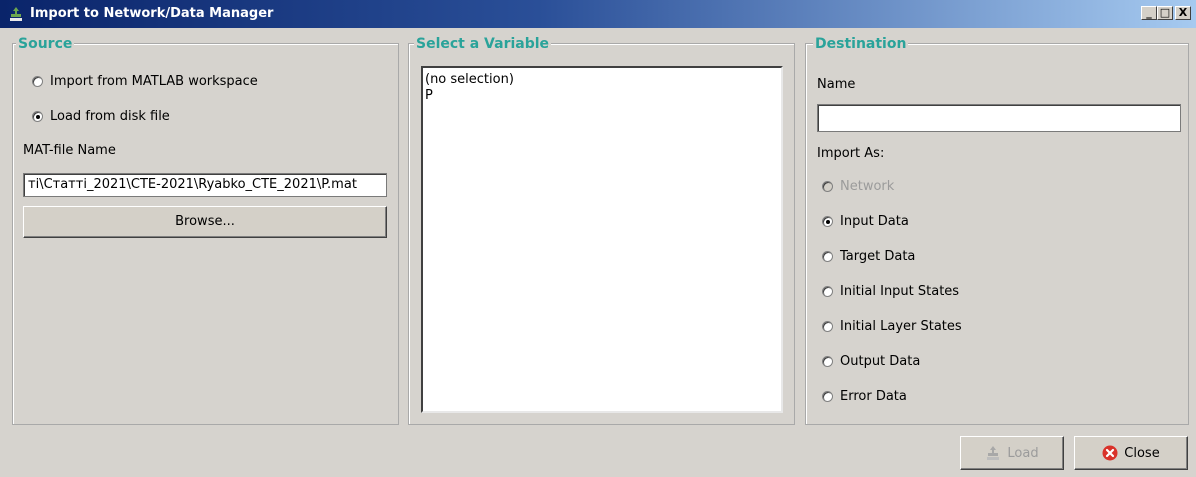 This screenshot has width=1196, height=477. I want to click on import-as-target-data-option: Target Data, so click(868, 256).